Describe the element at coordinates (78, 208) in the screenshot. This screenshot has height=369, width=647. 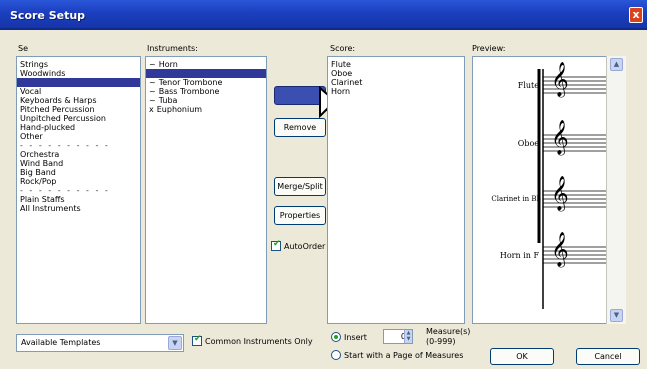
I see `section-list-item: All Instruments` at that location.